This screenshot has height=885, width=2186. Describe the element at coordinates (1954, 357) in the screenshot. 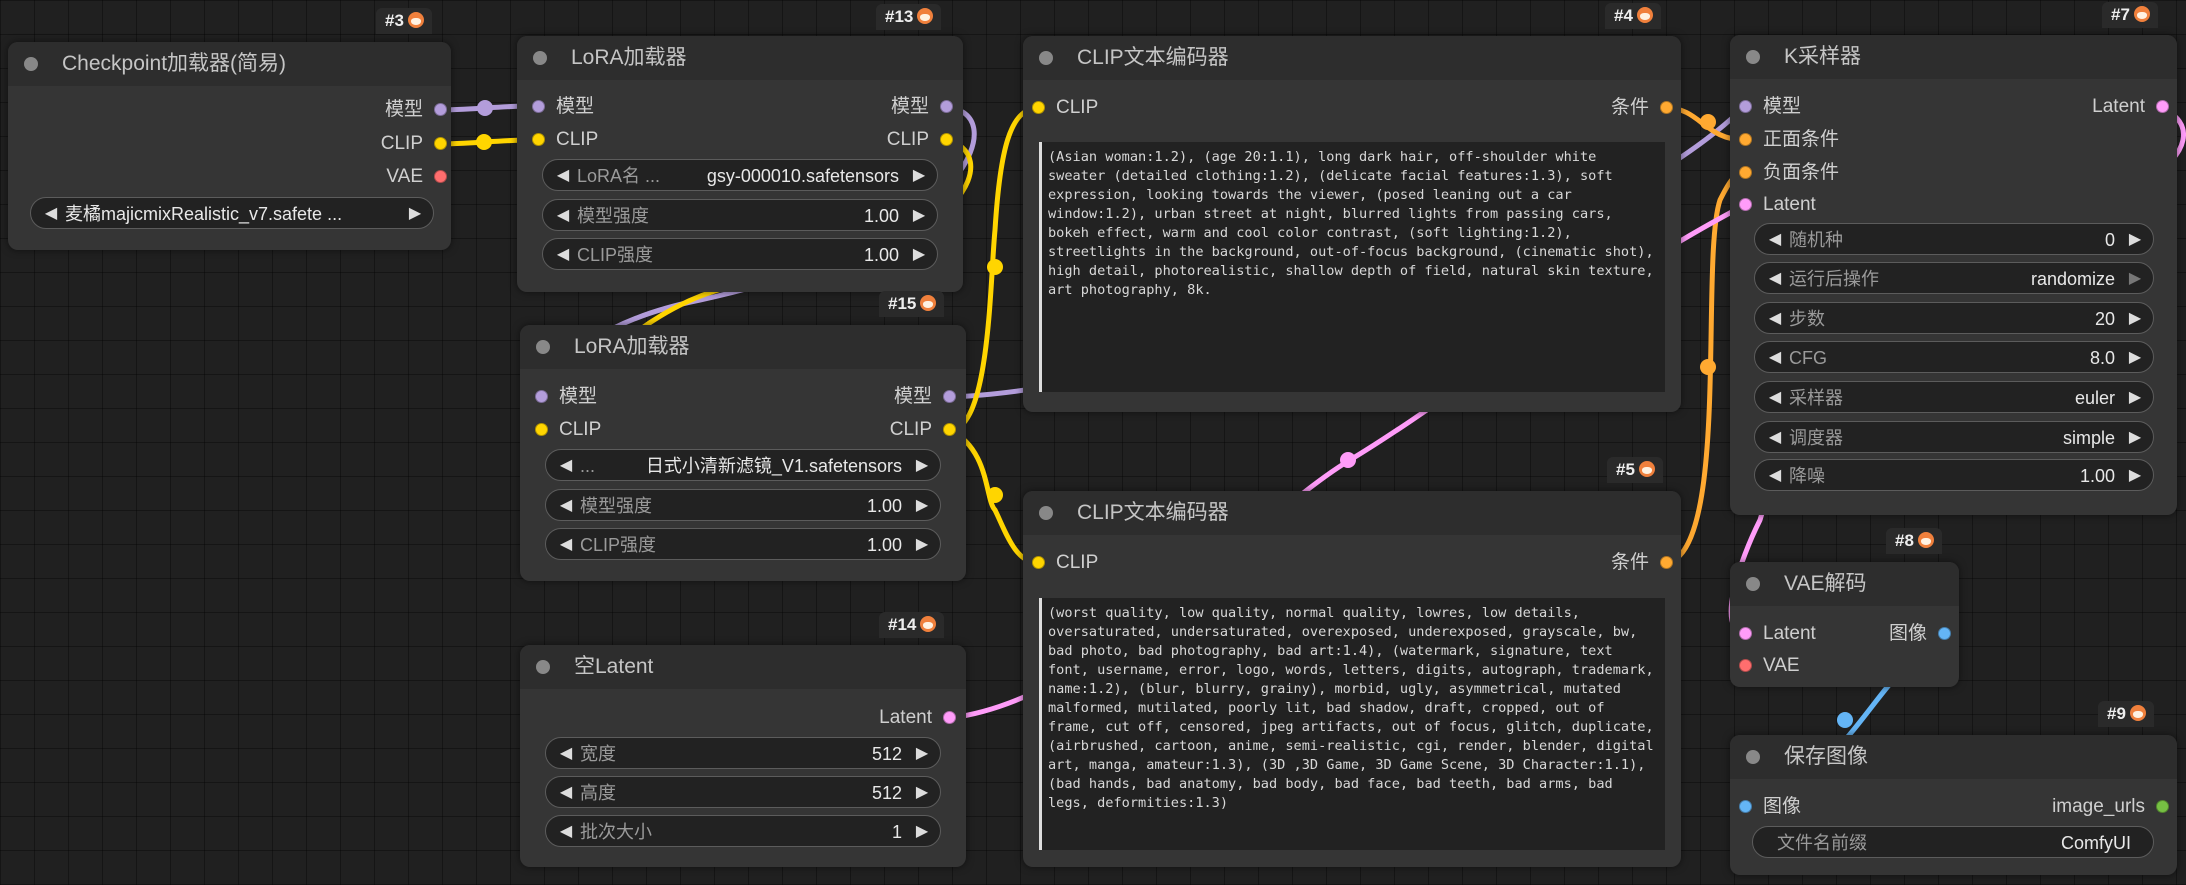

I see `cfg-widget: ◀ CFG 8.0 ▶` at that location.